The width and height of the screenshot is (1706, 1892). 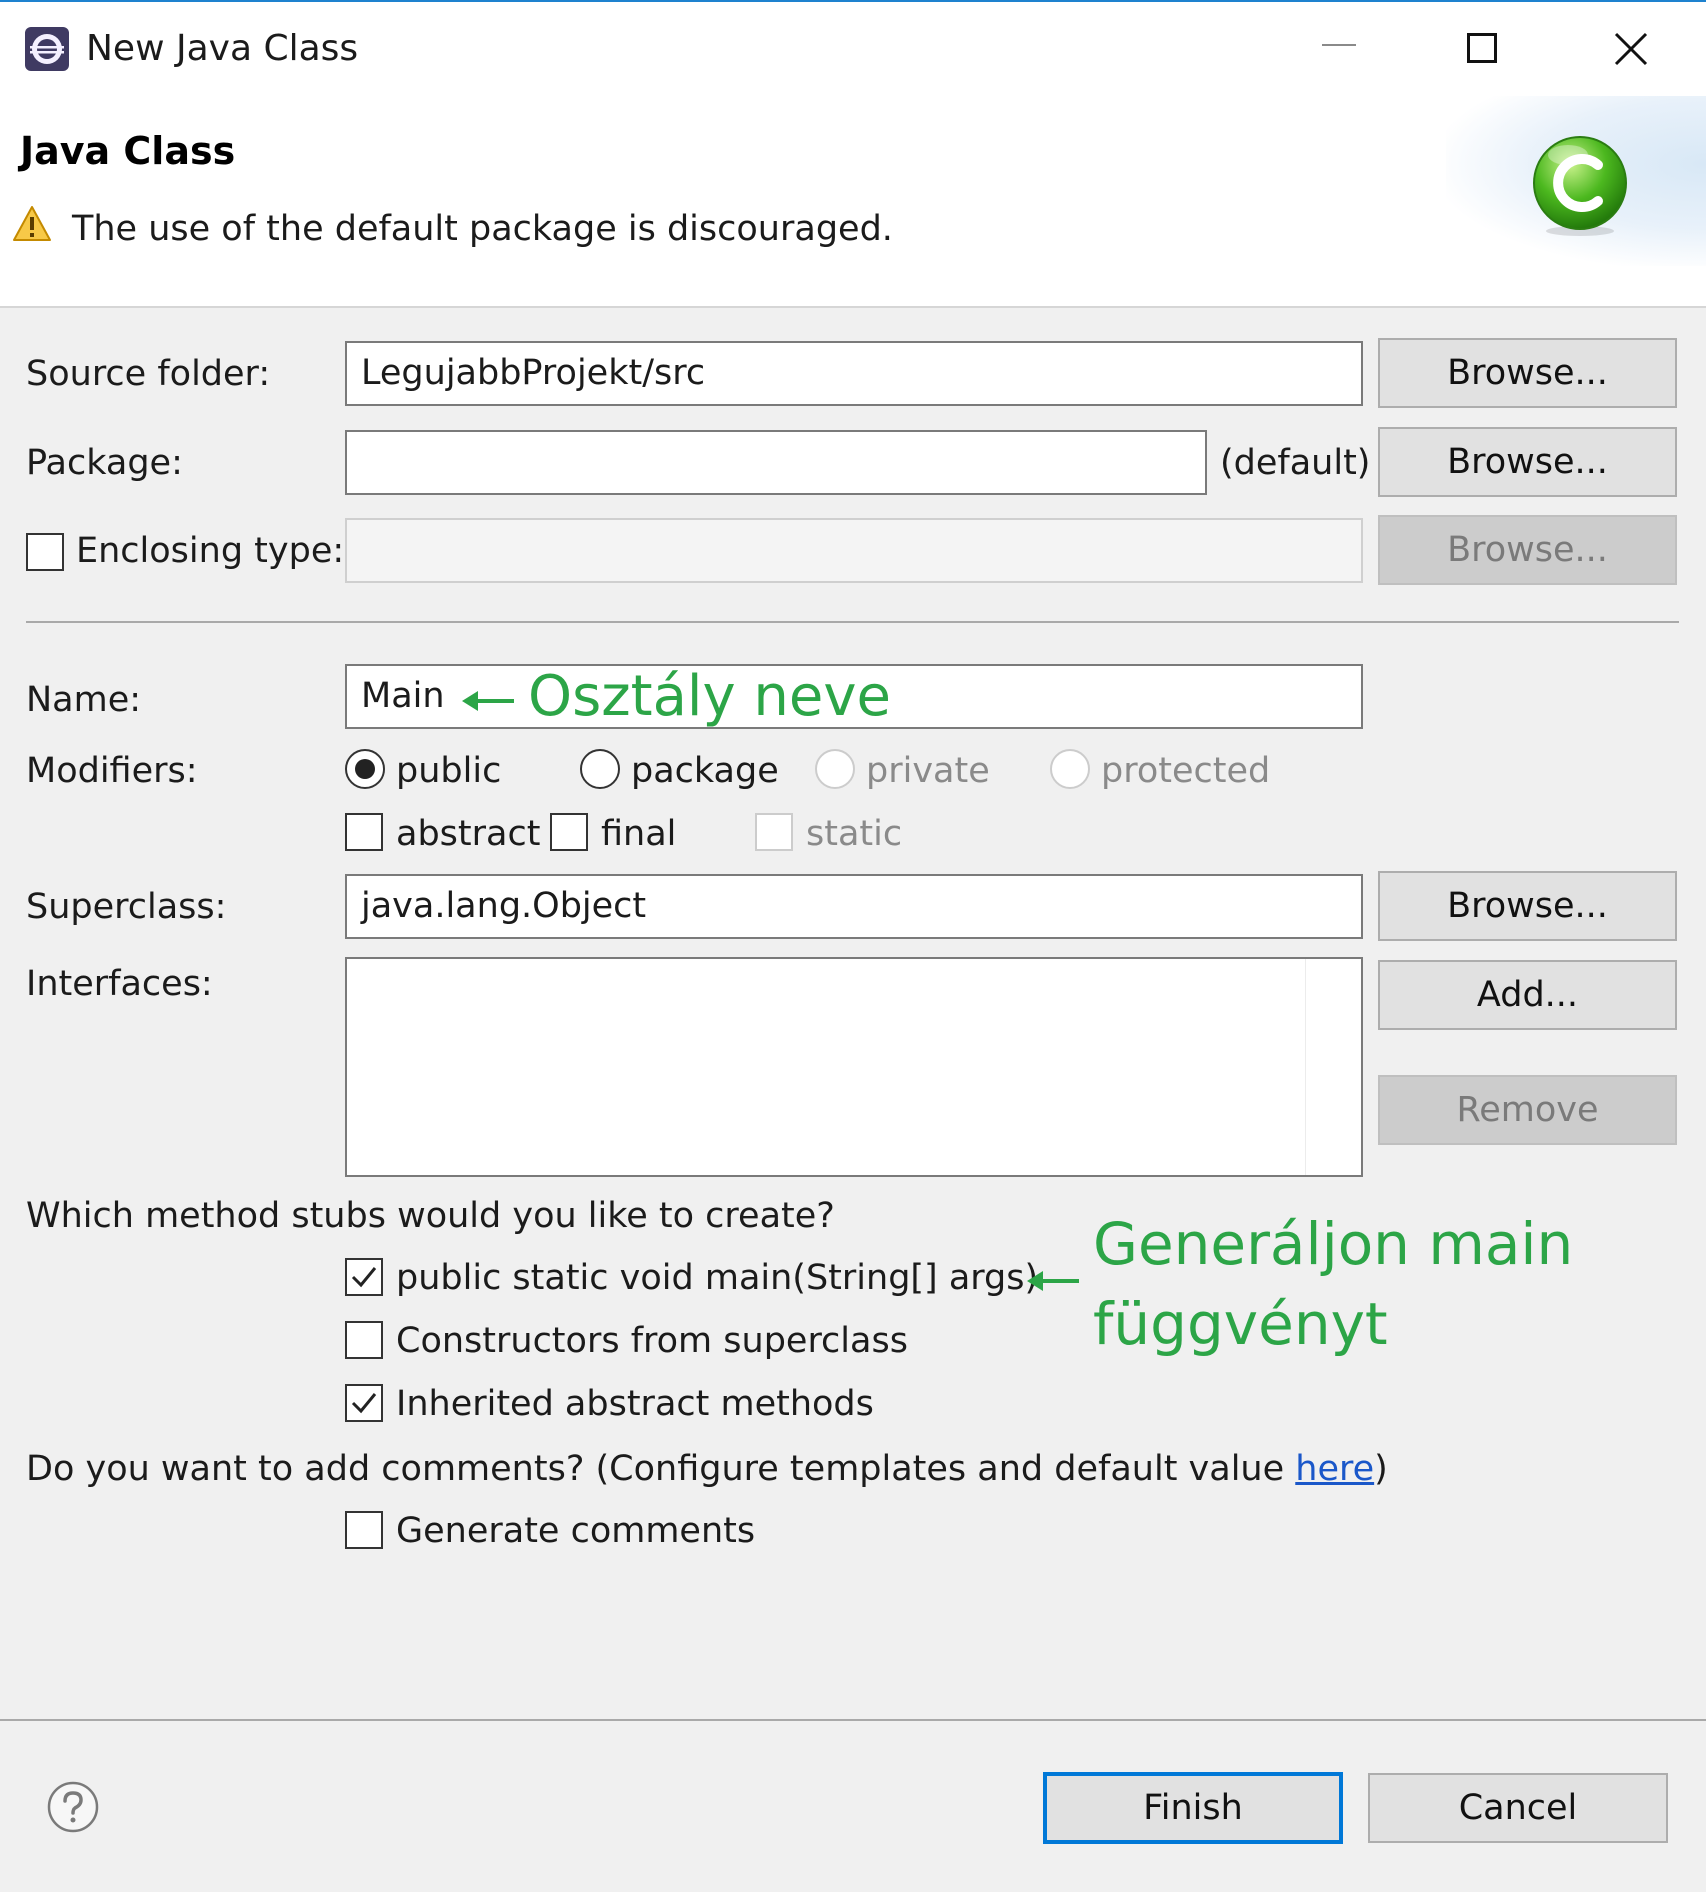 I want to click on package-default-note: (default), so click(x=1295, y=463).